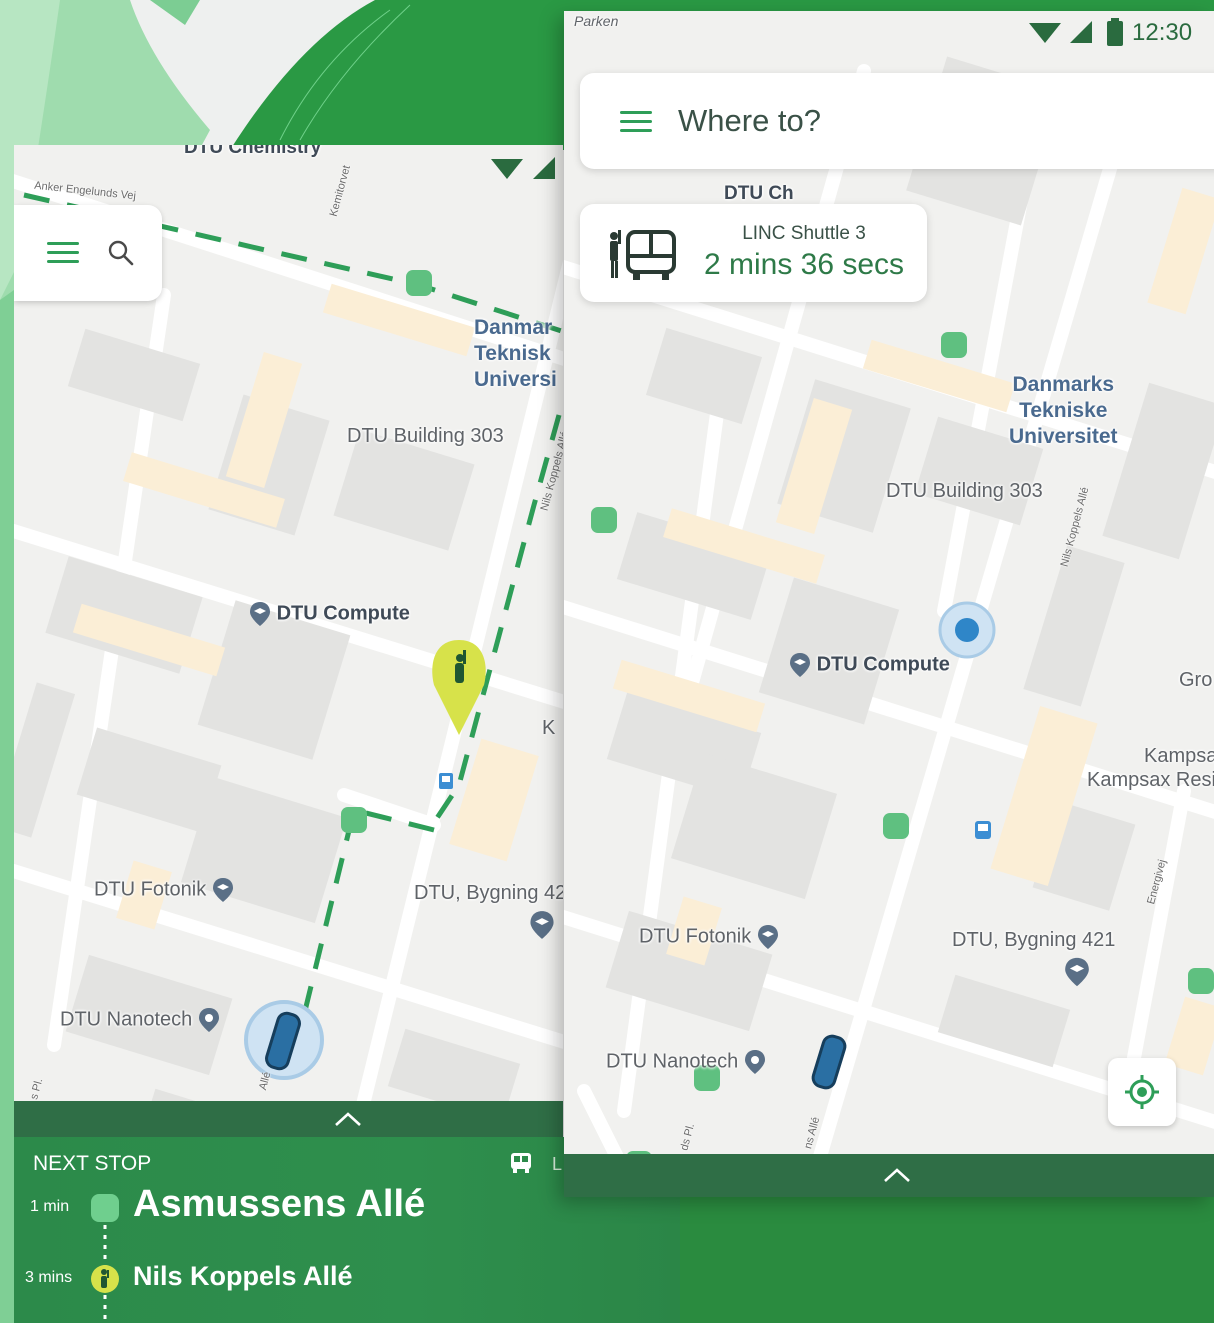 This screenshot has width=1214, height=1323. What do you see at coordinates (1179, 756) in the screenshot?
I see `poi-fragment: Kampsa` at bounding box center [1179, 756].